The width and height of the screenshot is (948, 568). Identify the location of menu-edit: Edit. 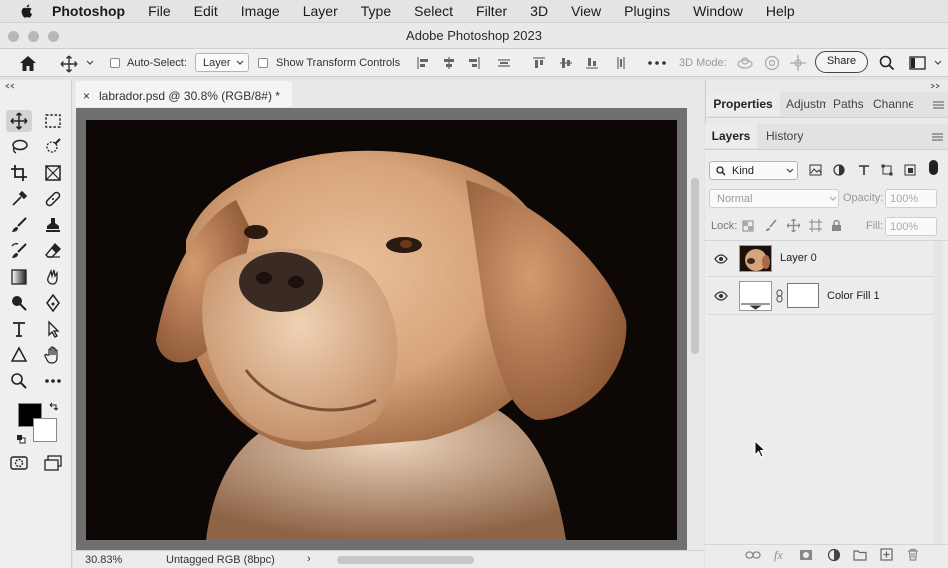
(205, 11).